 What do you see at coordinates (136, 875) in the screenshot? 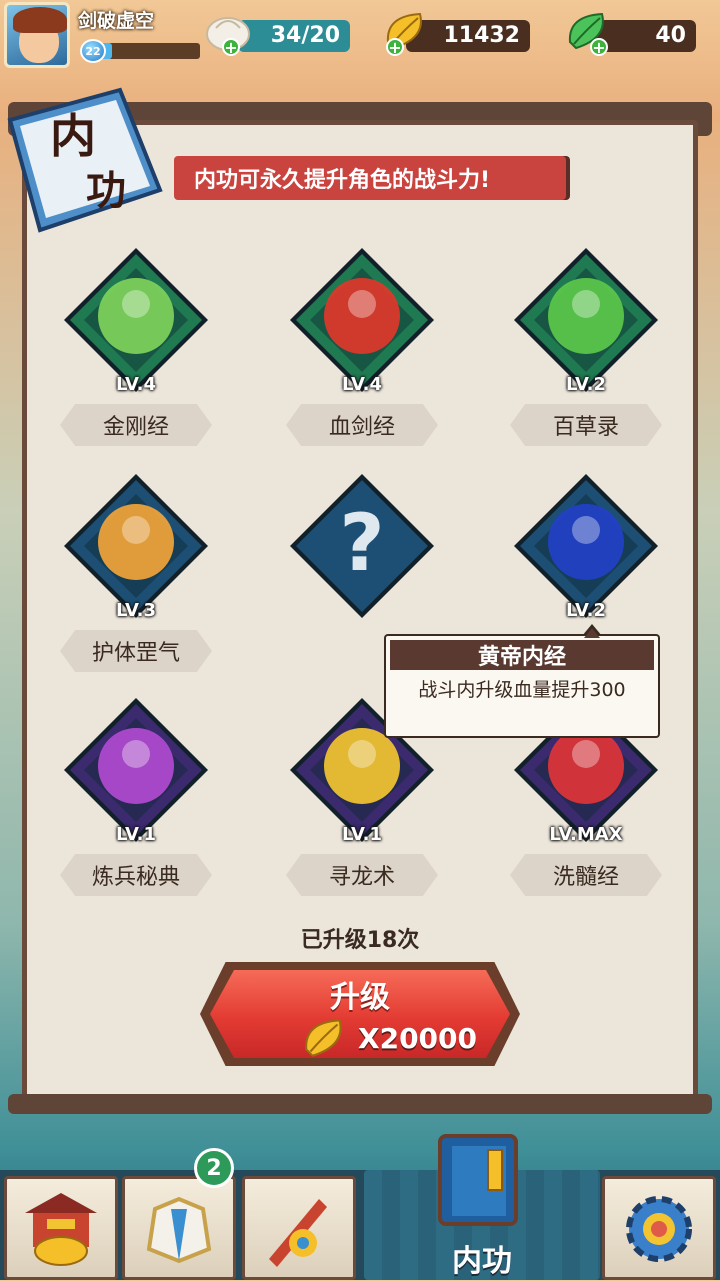
I see `skill-name: 炼兵秘典` at bounding box center [136, 875].